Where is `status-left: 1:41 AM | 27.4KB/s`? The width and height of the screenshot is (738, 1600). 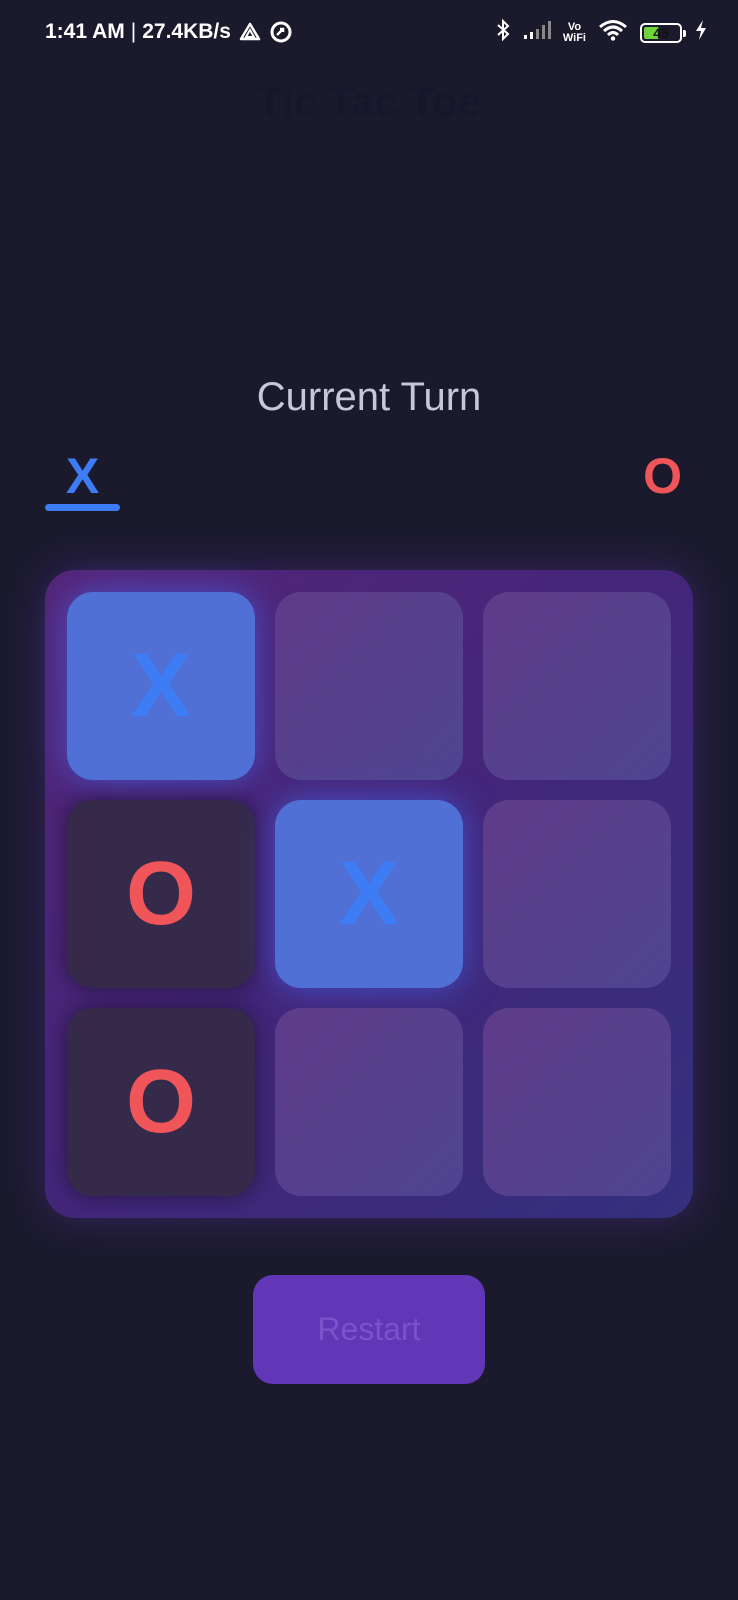 status-left: 1:41 AM | 27.4KB/s is located at coordinates (169, 32).